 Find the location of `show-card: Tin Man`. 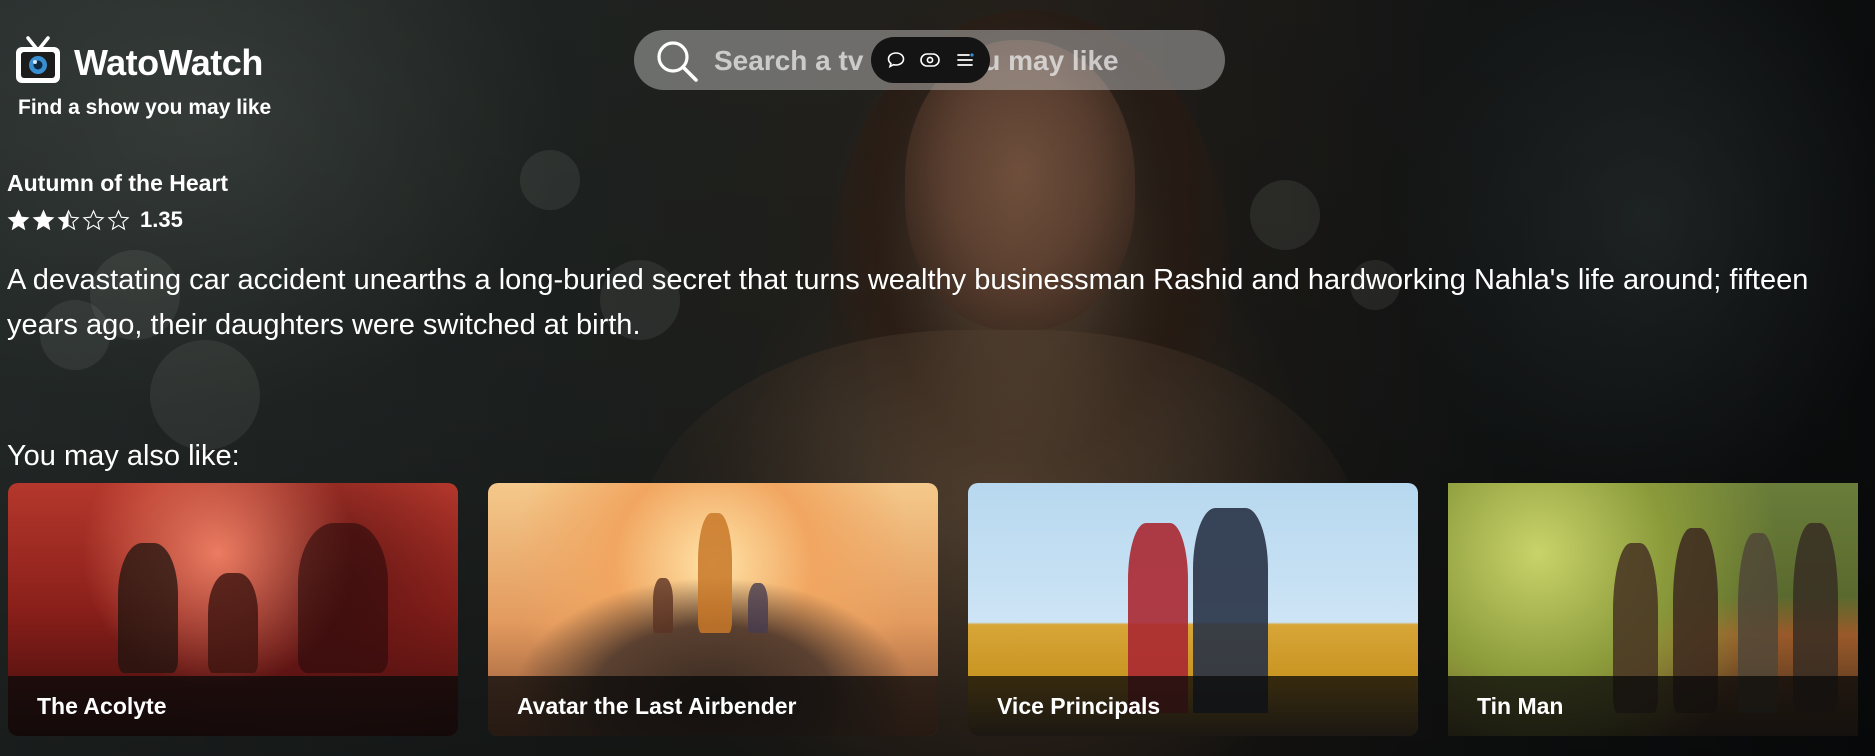

show-card: Tin Man is located at coordinates (1653, 609).